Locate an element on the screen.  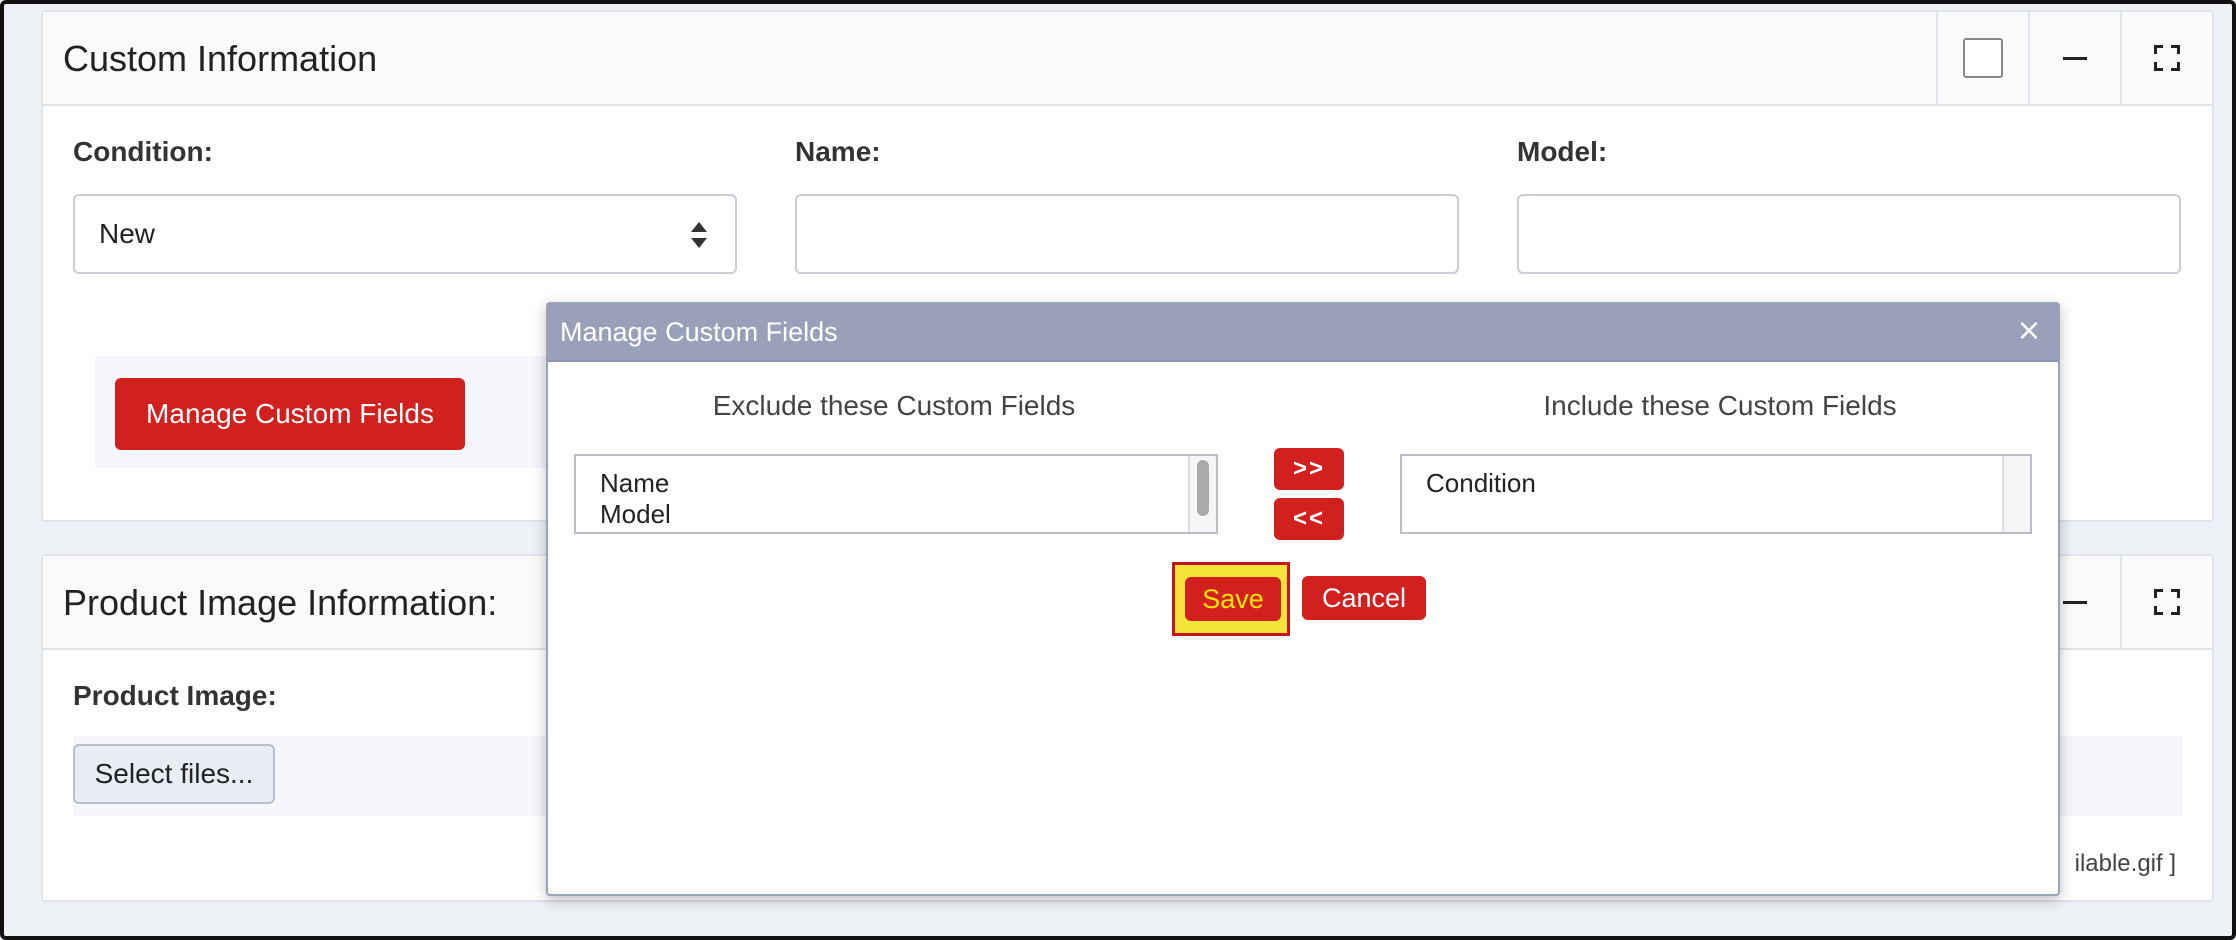
checkbox-icon is located at coordinates (1983, 58).